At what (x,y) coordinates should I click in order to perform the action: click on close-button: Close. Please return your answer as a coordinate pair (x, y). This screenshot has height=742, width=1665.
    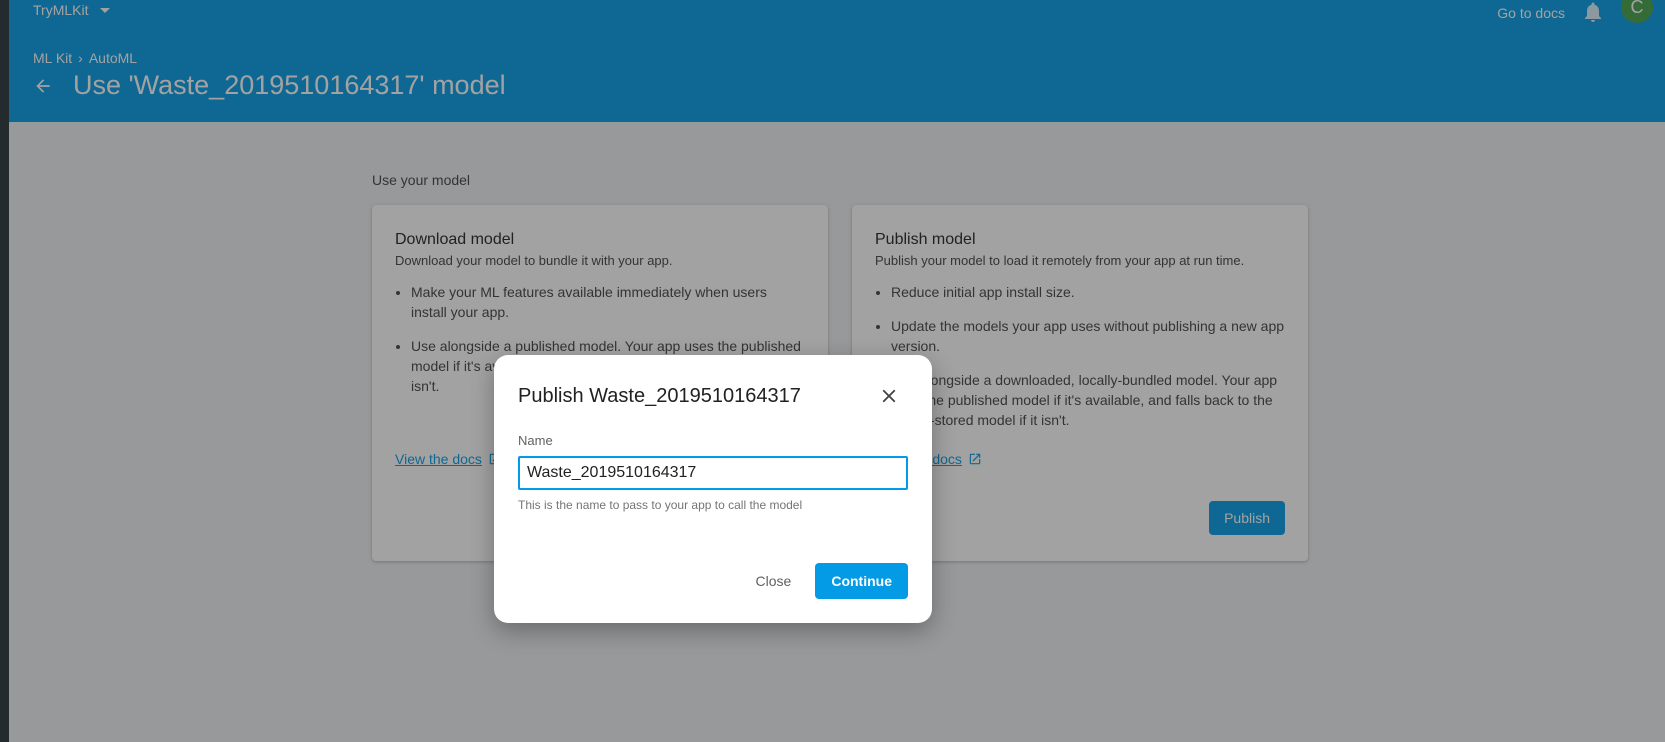
    Looking at the image, I should click on (774, 581).